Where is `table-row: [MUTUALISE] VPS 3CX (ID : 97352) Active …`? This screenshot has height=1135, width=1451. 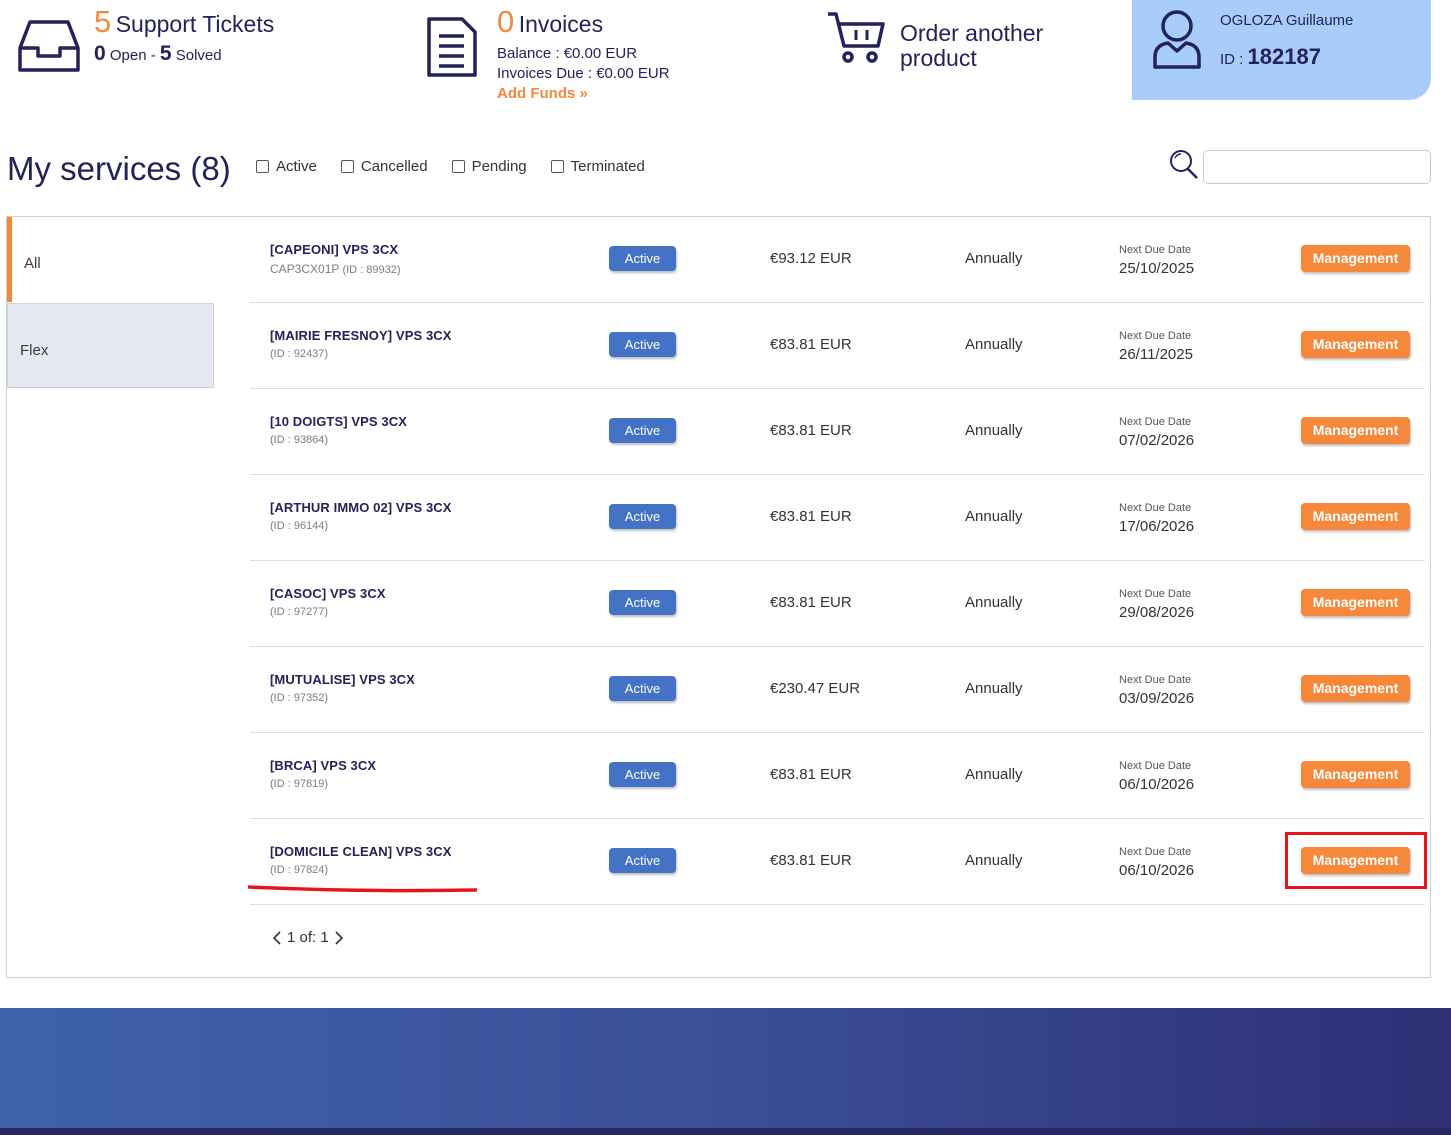
table-row: [MUTUALISE] VPS 3CX (ID : 97352) Active … is located at coordinates (837, 690).